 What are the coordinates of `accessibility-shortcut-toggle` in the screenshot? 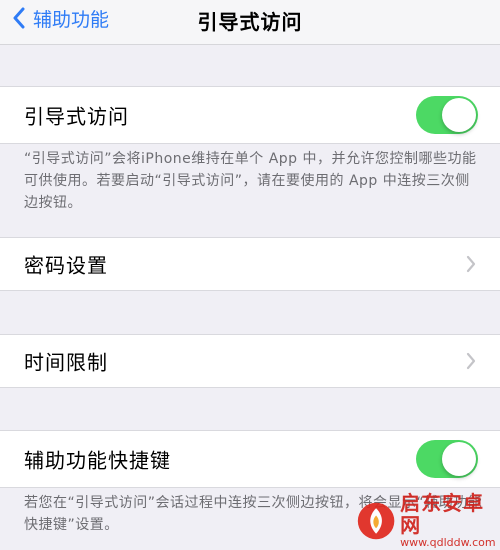 It's located at (447, 459).